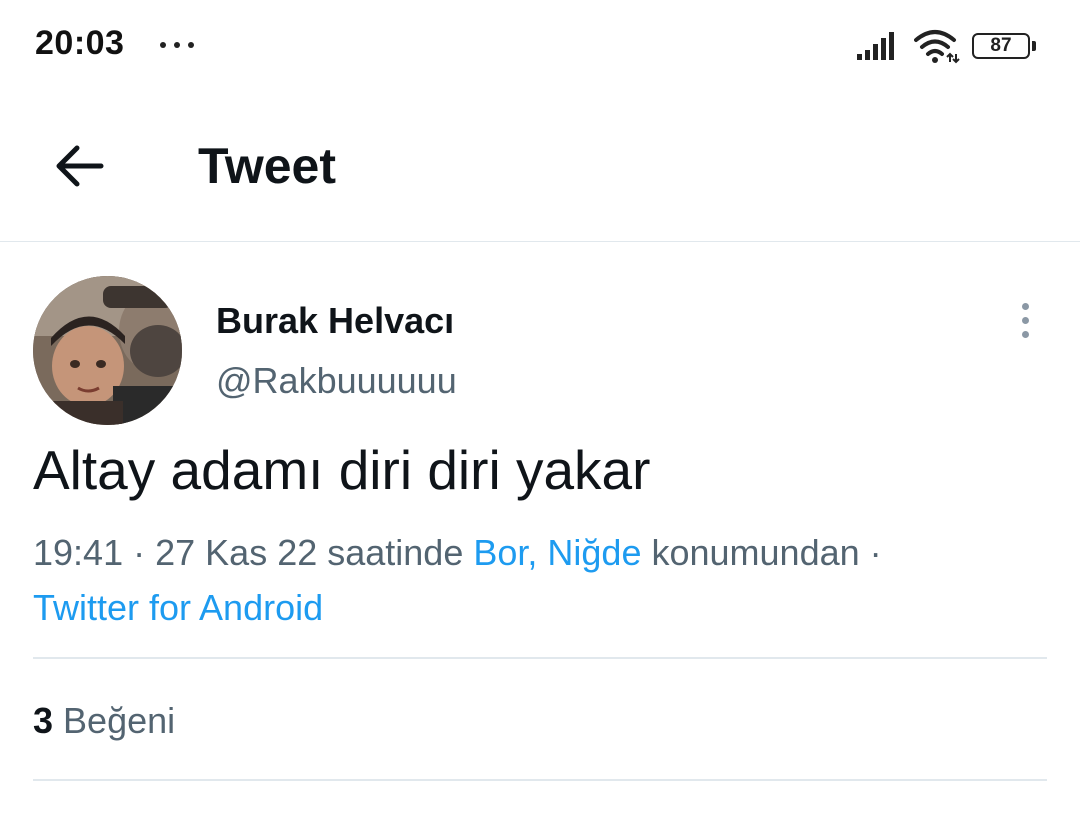 This screenshot has height=817, width=1080. Describe the element at coordinates (540, 47) in the screenshot. I see `status-bar: 20:03 87` at that location.